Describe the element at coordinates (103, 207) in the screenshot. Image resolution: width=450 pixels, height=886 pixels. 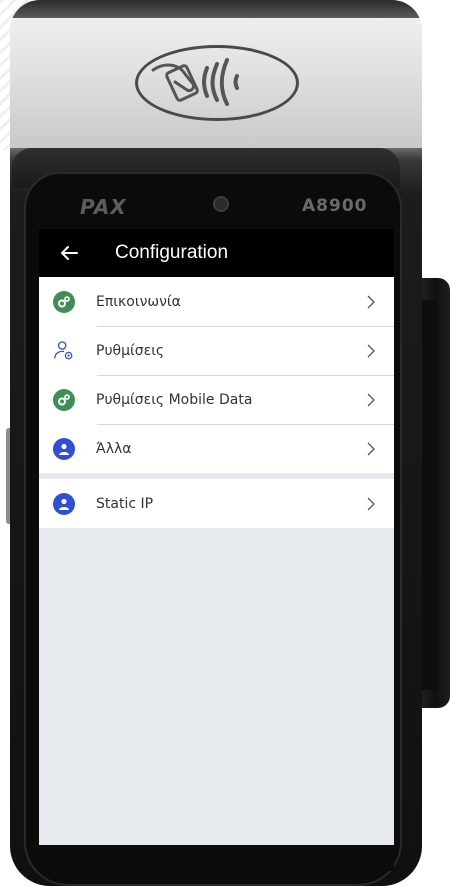
I see `brand-logo: PAX` at that location.